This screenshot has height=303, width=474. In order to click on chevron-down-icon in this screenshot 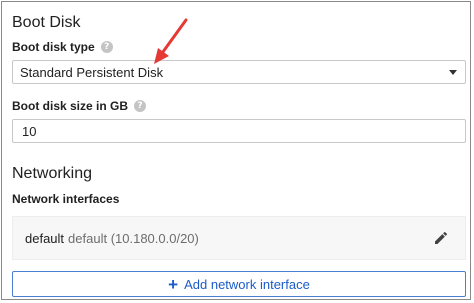, I will do `click(453, 72)`.